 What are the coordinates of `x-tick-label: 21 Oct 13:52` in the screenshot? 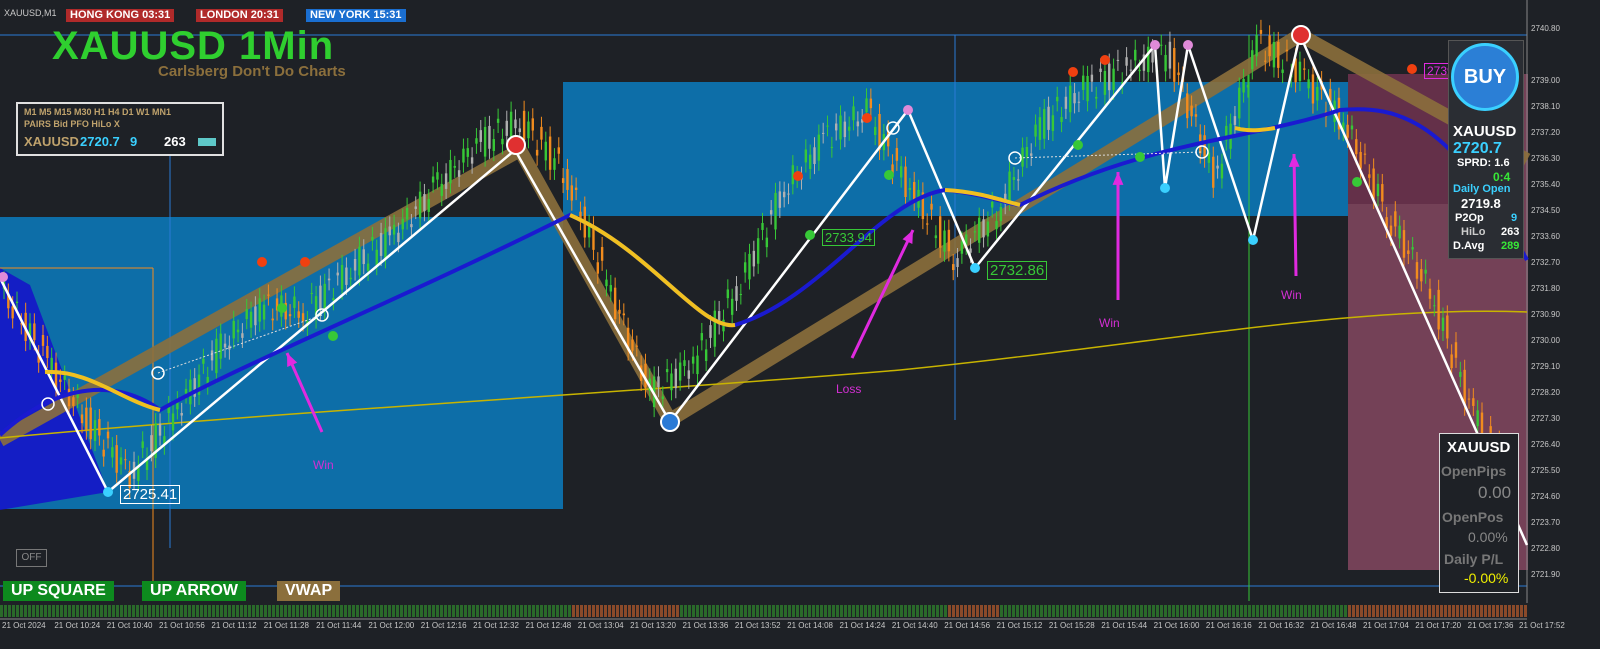 It's located at (757, 625).